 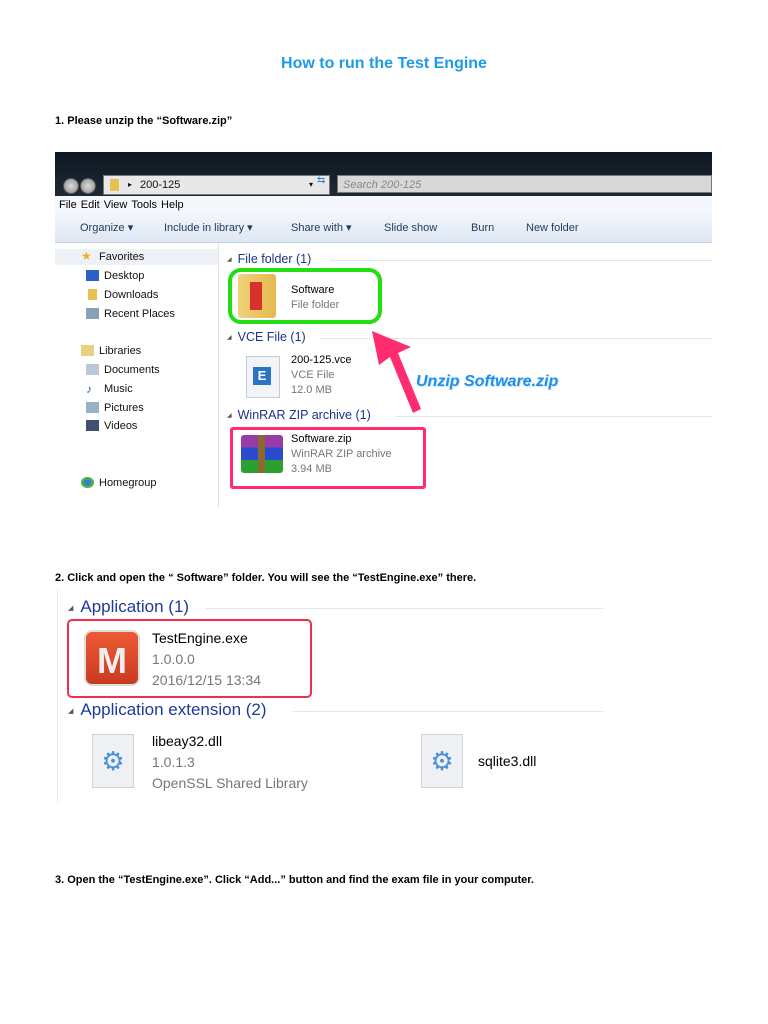 I want to click on sidebar-item-downloads: Downloads, so click(x=131, y=295).